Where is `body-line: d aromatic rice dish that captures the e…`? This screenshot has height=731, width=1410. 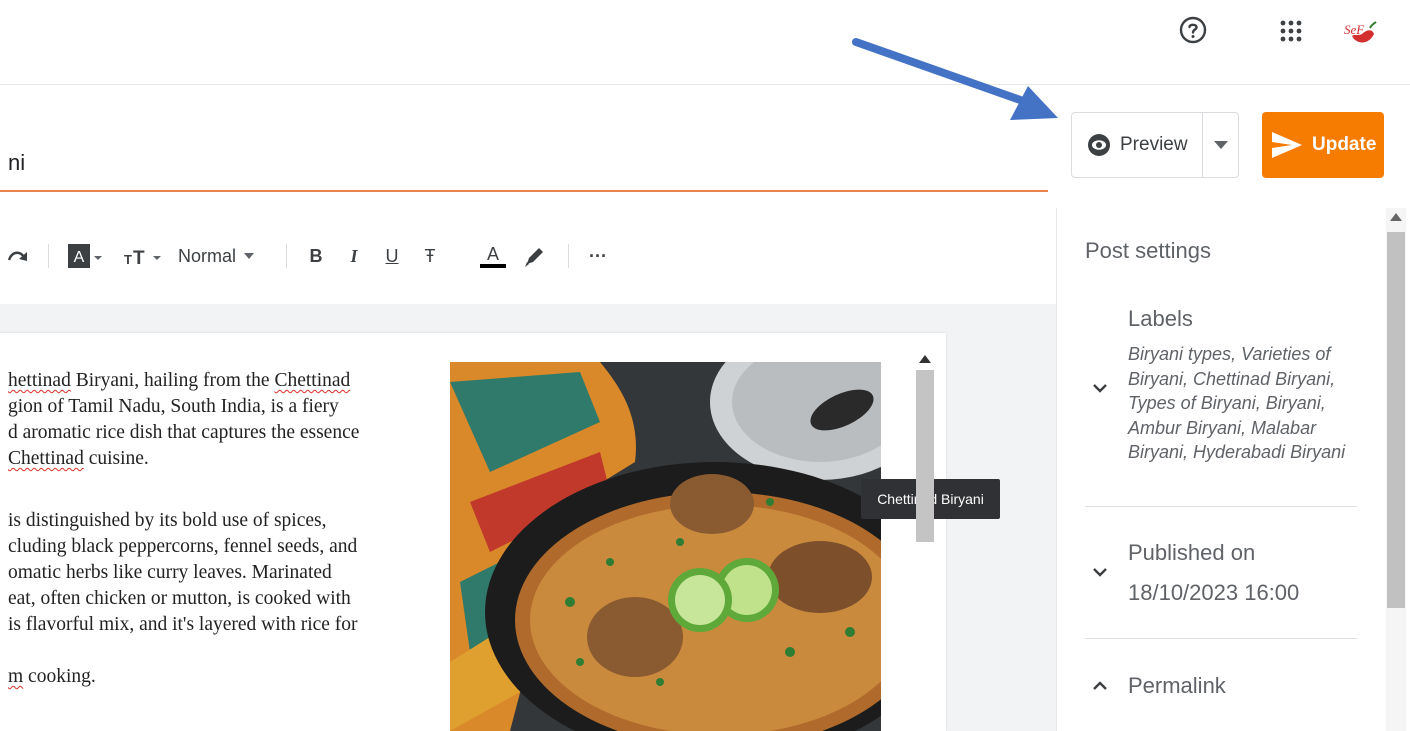
body-line: d aromatic rice dish that captures the e… is located at coordinates (184, 432).